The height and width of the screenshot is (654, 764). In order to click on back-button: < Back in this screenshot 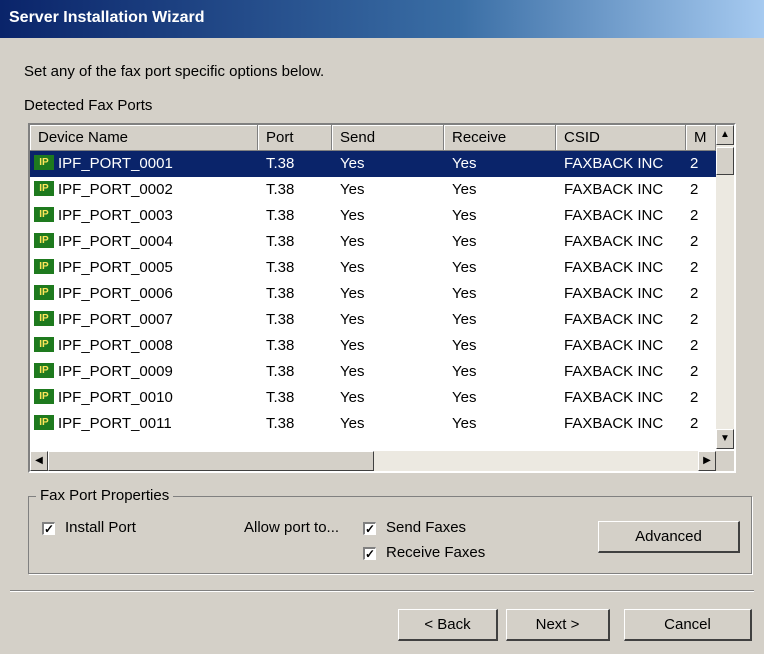, I will do `click(448, 625)`.